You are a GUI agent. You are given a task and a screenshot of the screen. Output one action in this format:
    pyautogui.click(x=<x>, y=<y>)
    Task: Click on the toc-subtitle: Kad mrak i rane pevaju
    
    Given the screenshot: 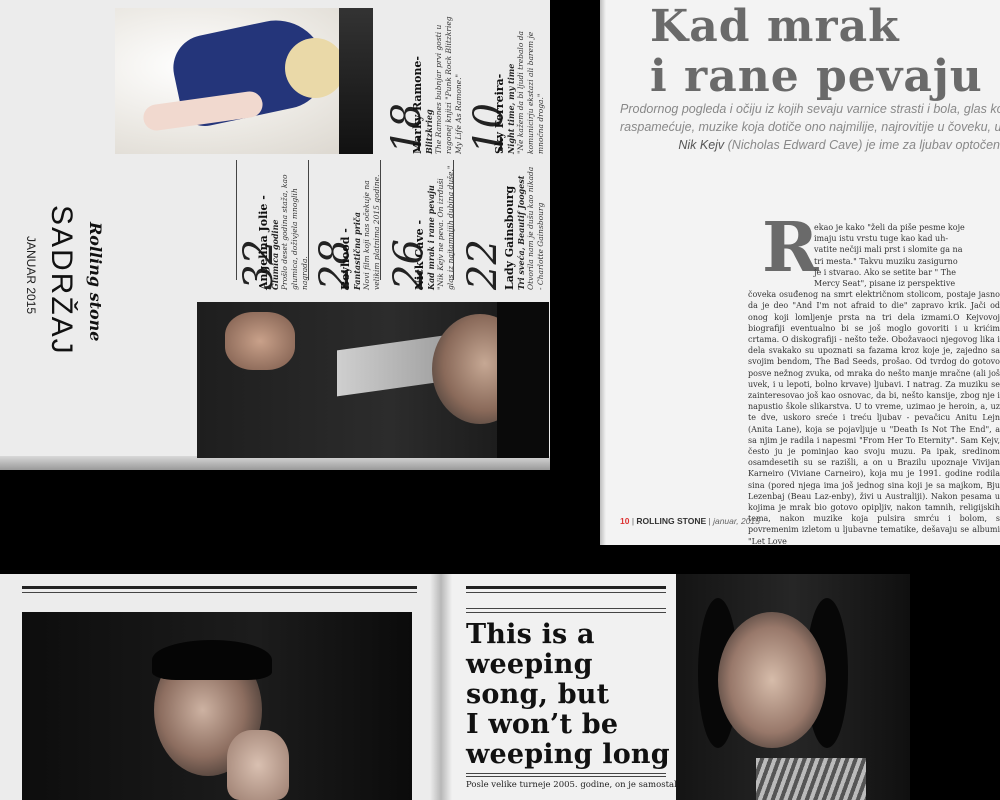 What is the action you would take?
    pyautogui.click(x=431, y=237)
    